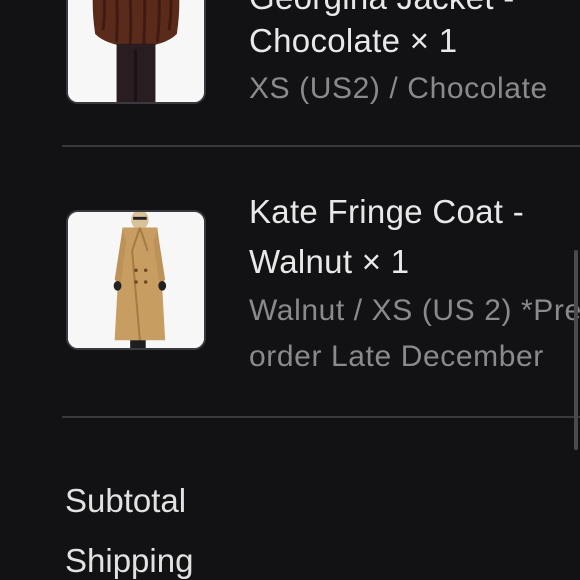  I want to click on product-name-line2: Walnut × 1, so click(414, 261).